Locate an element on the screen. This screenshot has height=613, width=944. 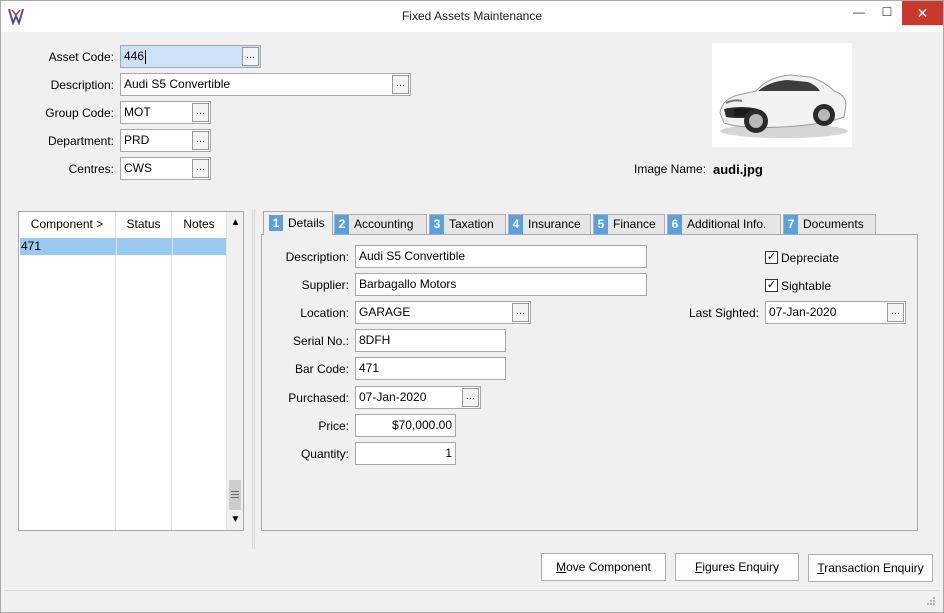
asset-code-field: 446 is located at coordinates (190, 56).